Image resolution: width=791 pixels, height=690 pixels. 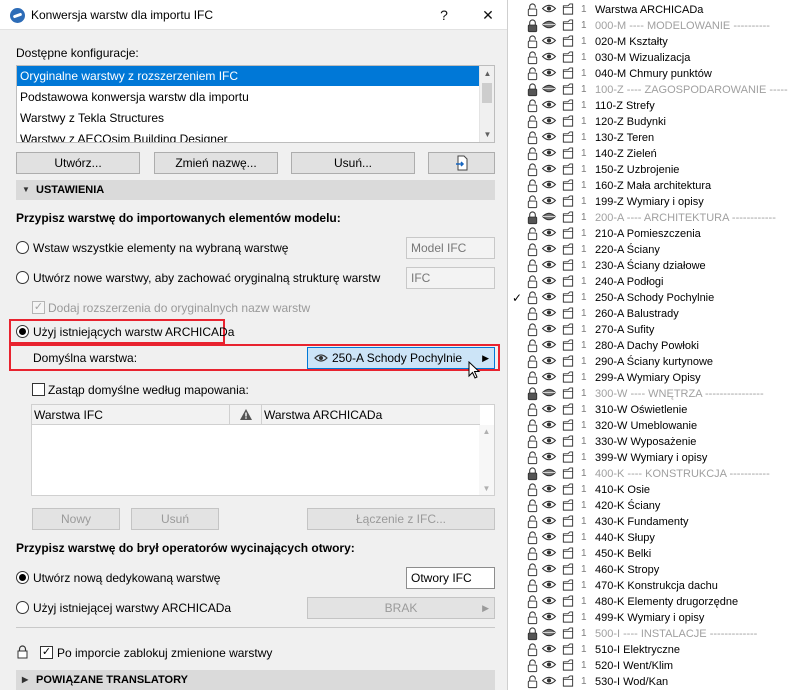 What do you see at coordinates (248, 97) in the screenshot?
I see `config-item: Podstawowa konwersja warstw dla importu` at bounding box center [248, 97].